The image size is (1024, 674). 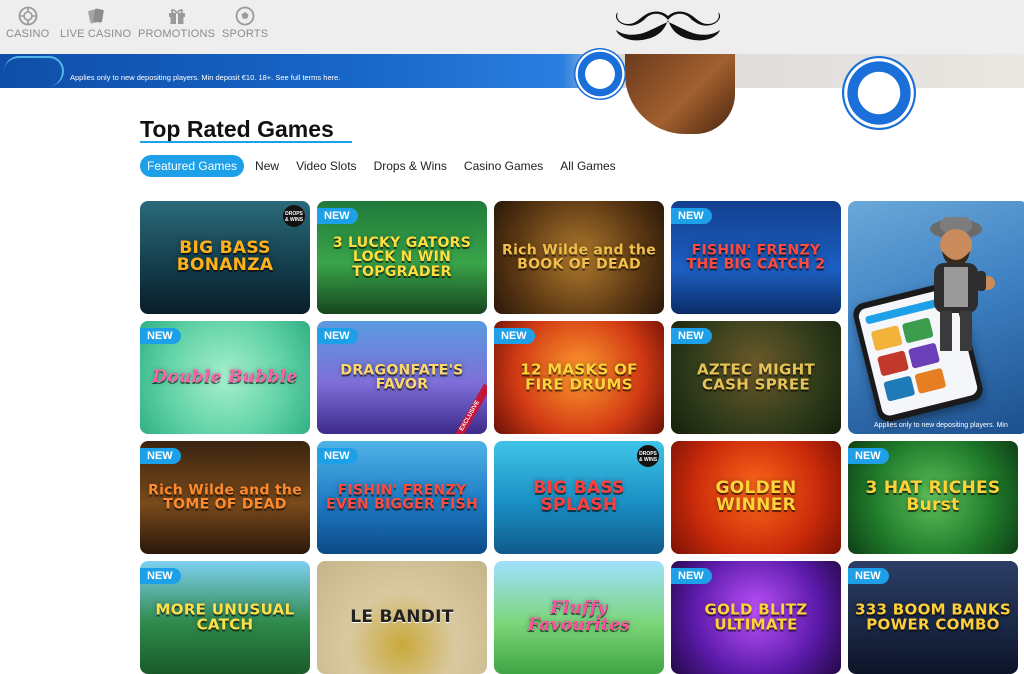 I want to click on nav-label: PROMOTIONS, so click(x=177, y=34).